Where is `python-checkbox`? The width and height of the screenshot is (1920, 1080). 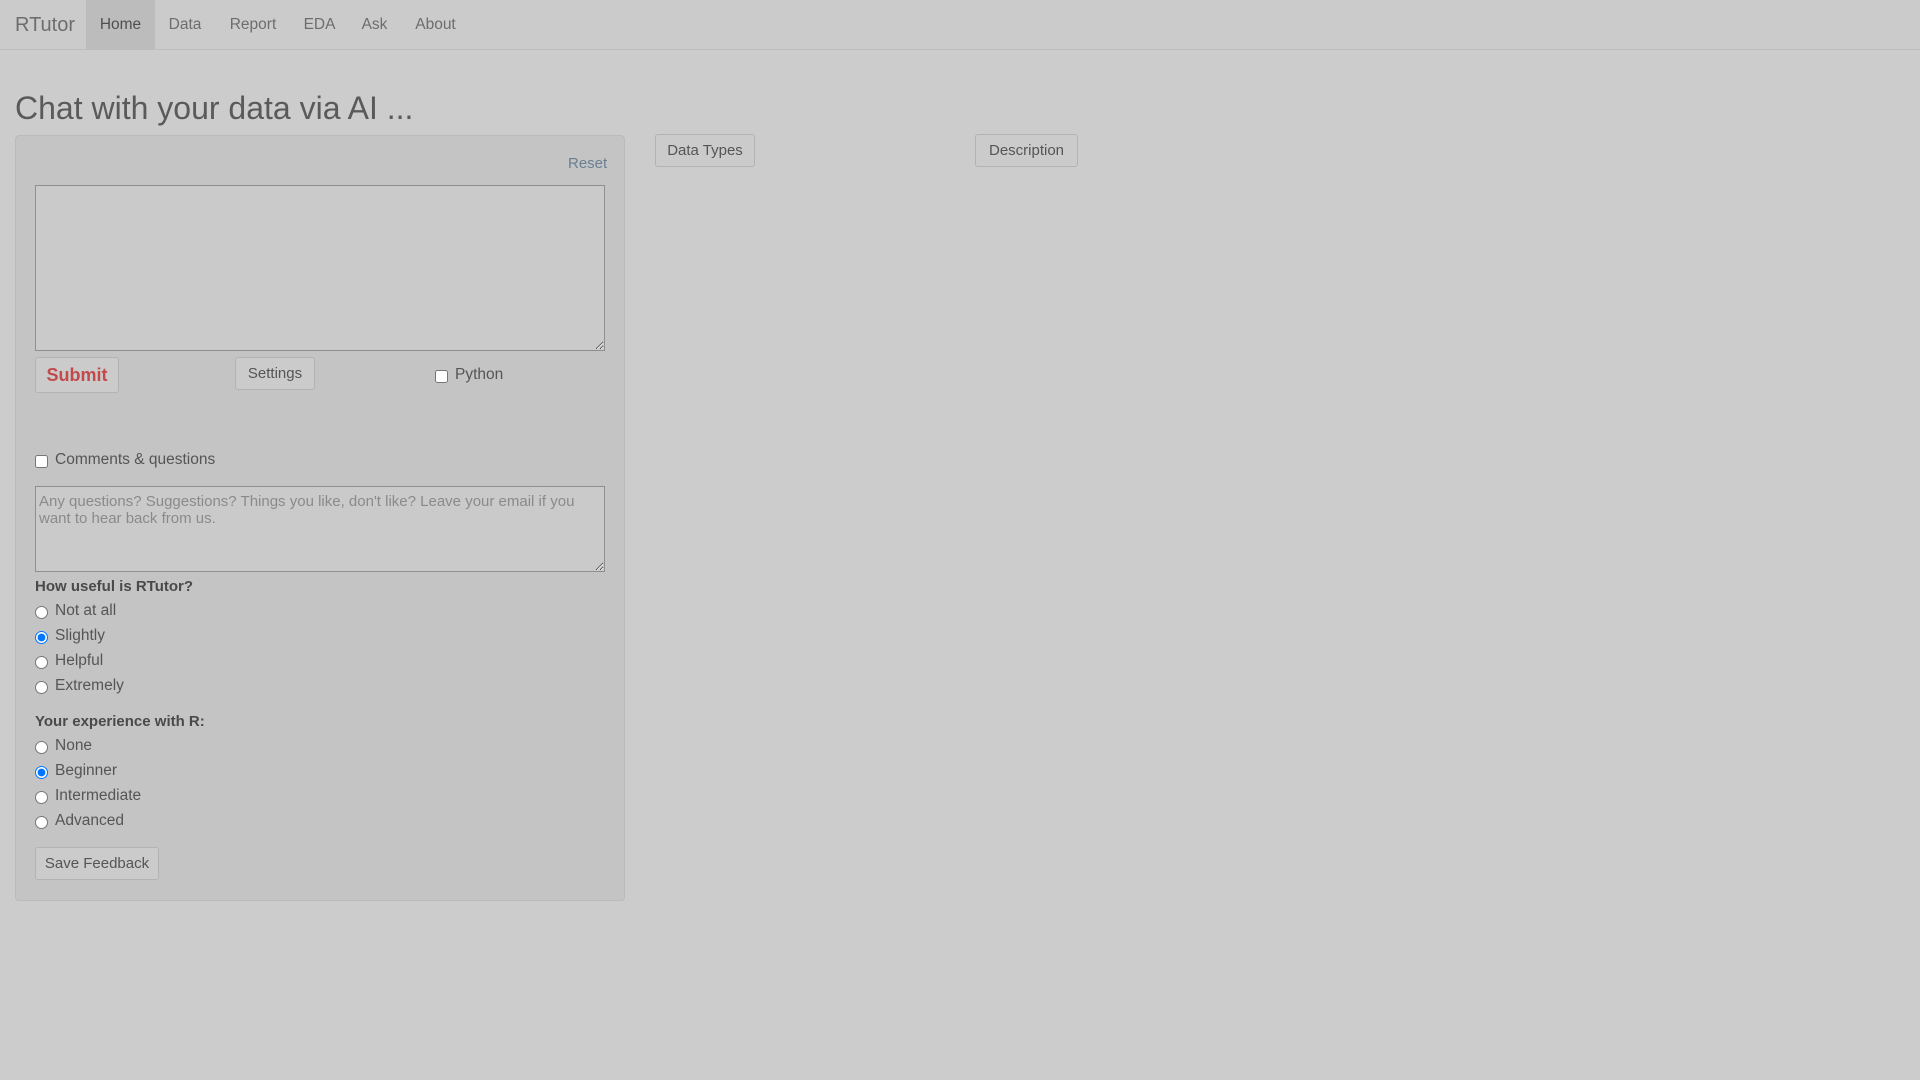 python-checkbox is located at coordinates (441, 376).